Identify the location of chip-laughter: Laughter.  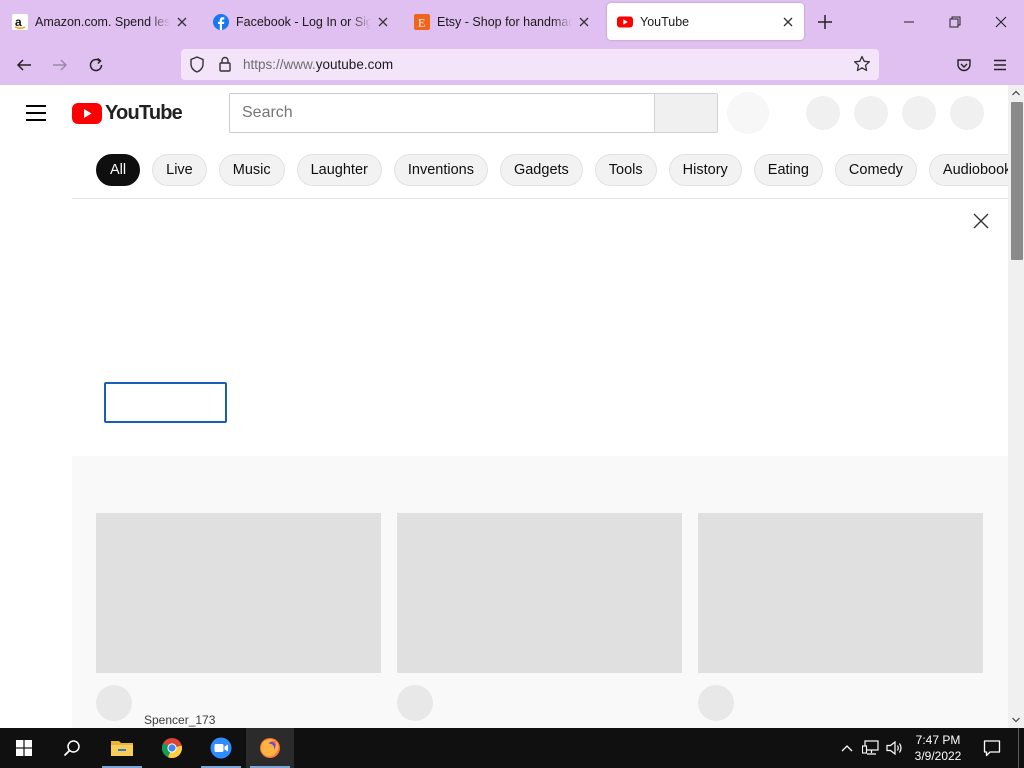
(339, 170).